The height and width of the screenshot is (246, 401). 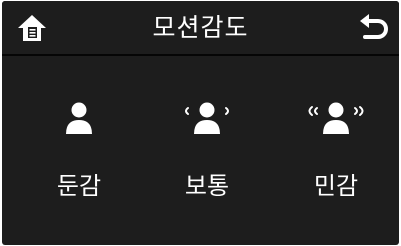 I want to click on page-title: 모션감도, so click(x=200, y=27).